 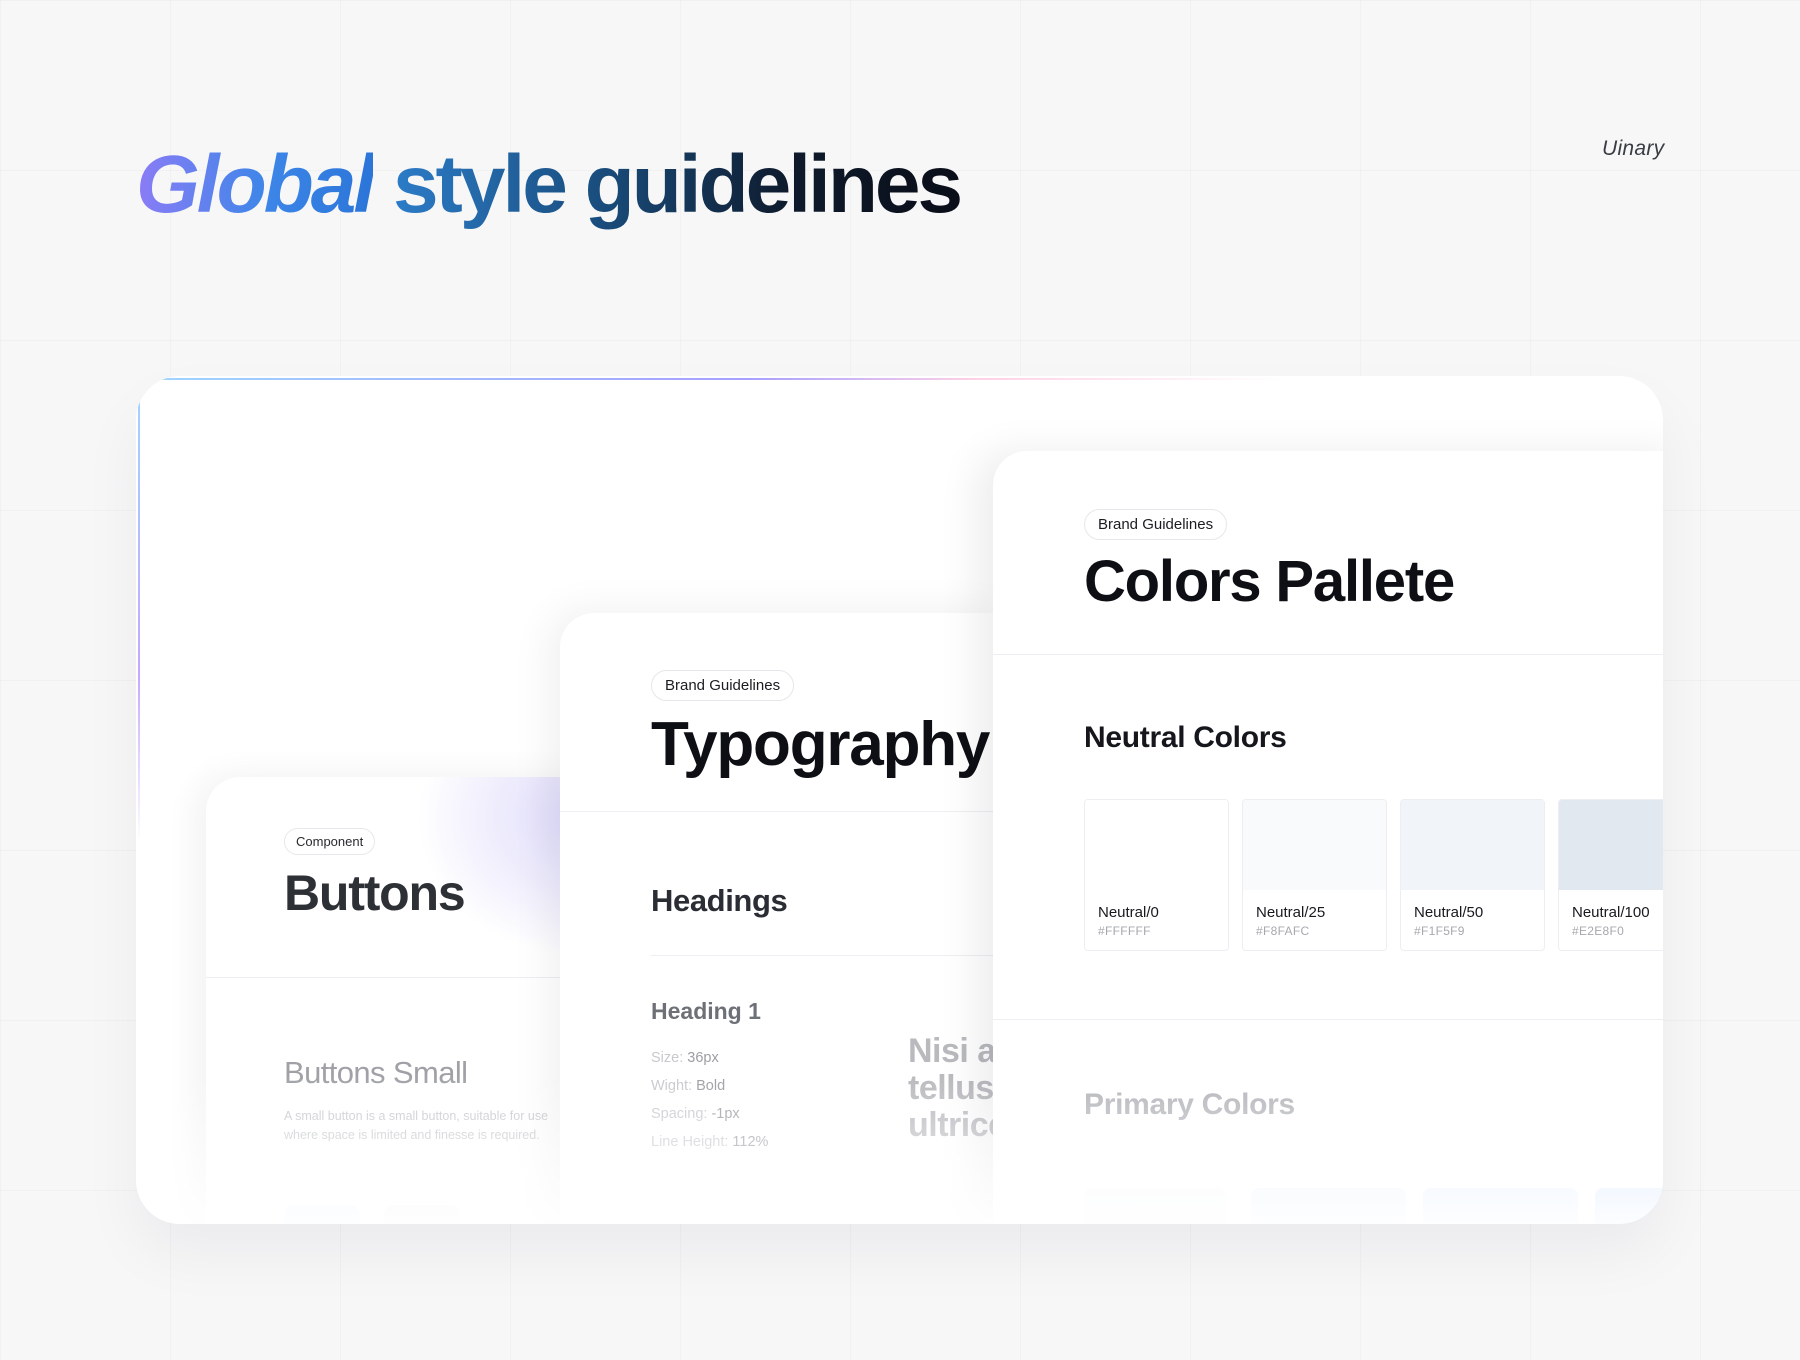 What do you see at coordinates (256, 184) in the screenshot?
I see `page-title-highlight: Global` at bounding box center [256, 184].